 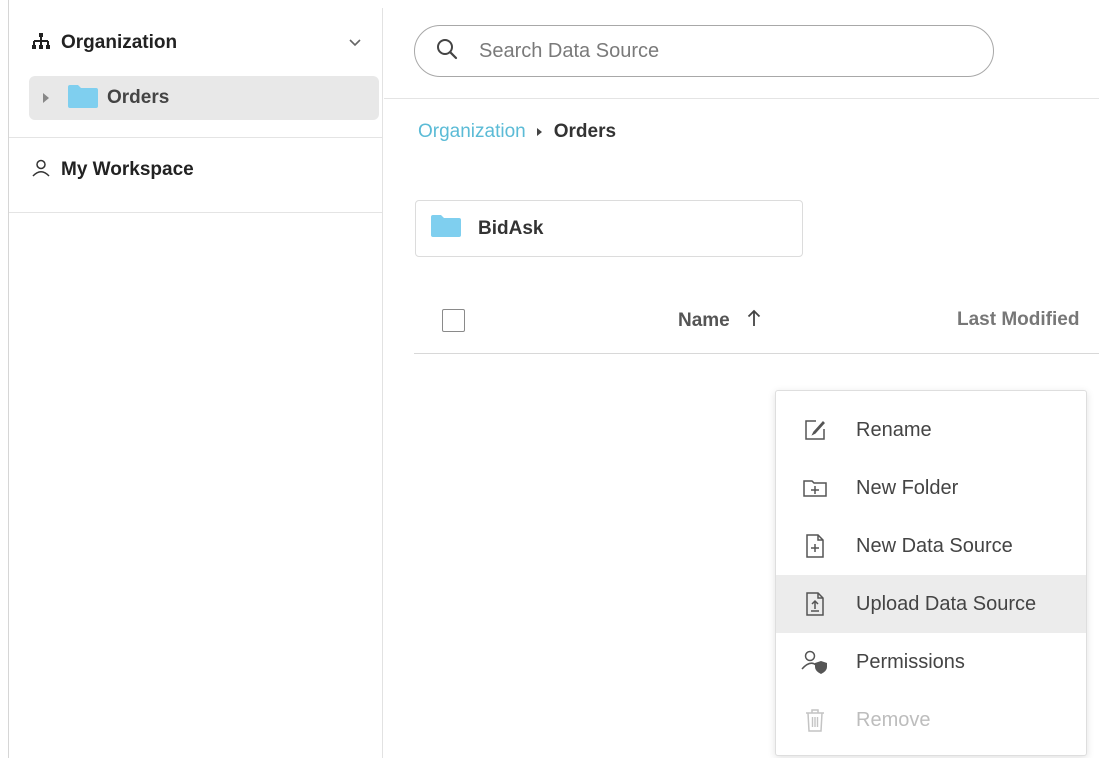 What do you see at coordinates (511, 228) in the screenshot?
I see `folder-card-label: BidAsk` at bounding box center [511, 228].